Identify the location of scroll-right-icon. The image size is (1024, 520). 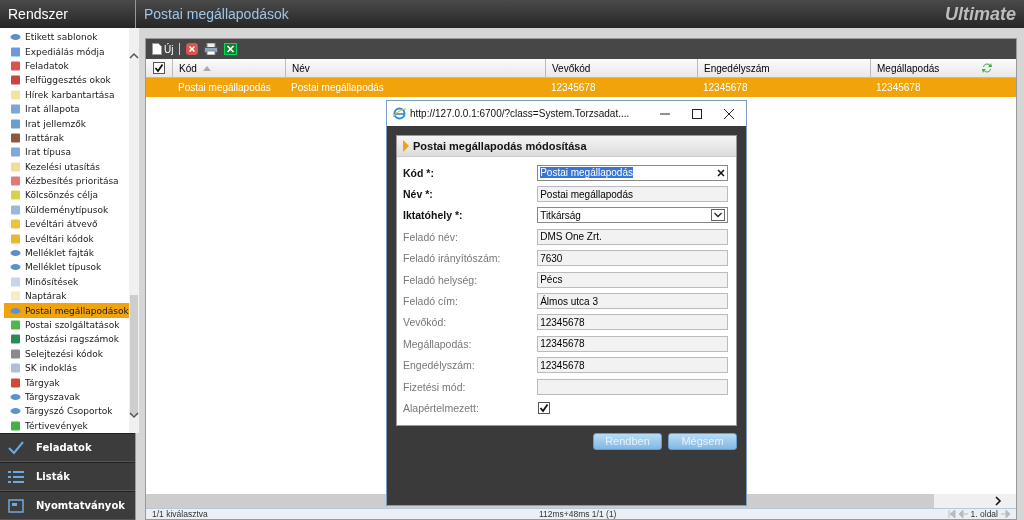
(998, 501).